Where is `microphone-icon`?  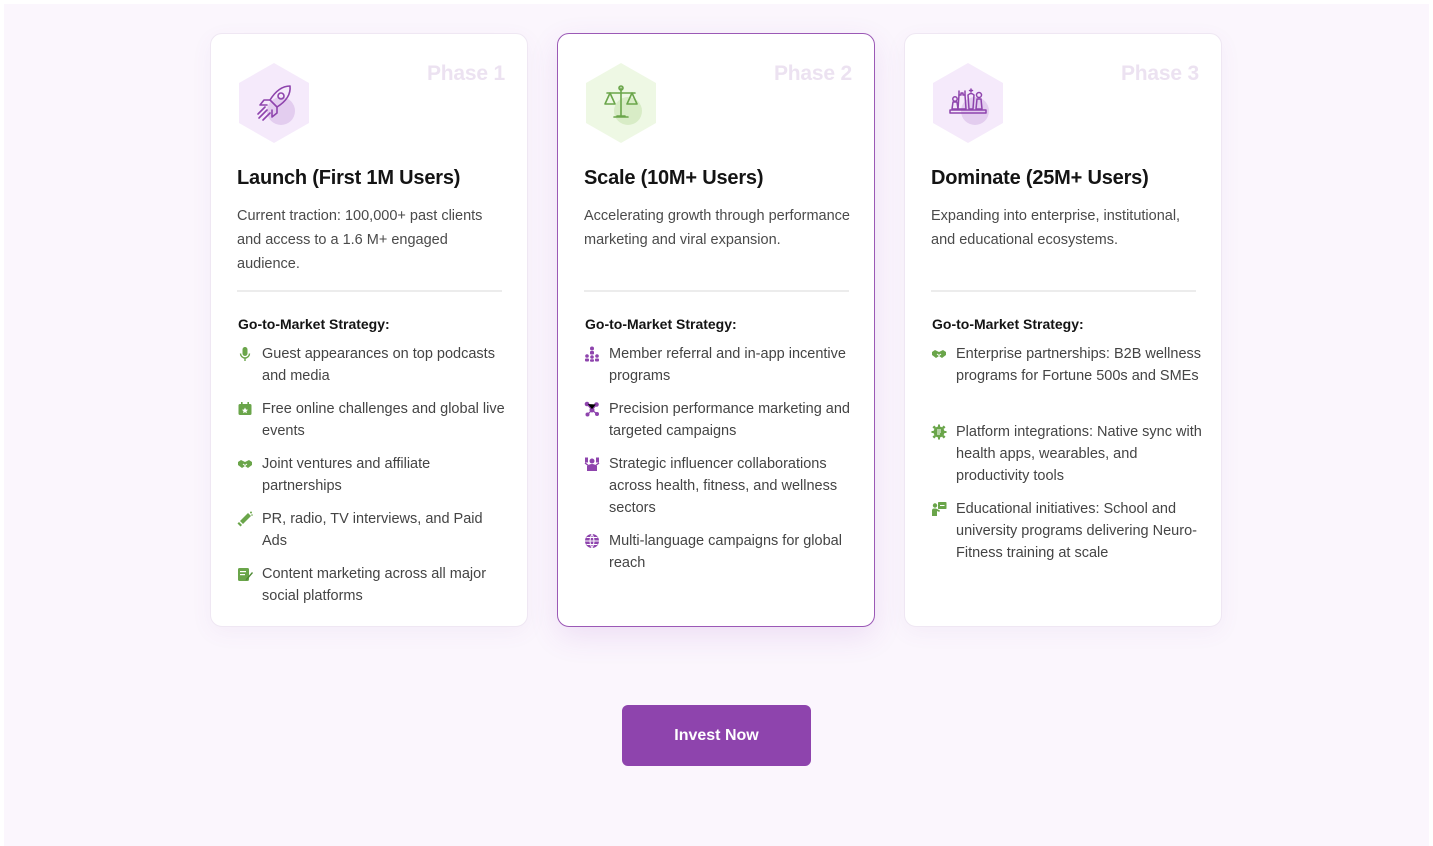 microphone-icon is located at coordinates (245, 354).